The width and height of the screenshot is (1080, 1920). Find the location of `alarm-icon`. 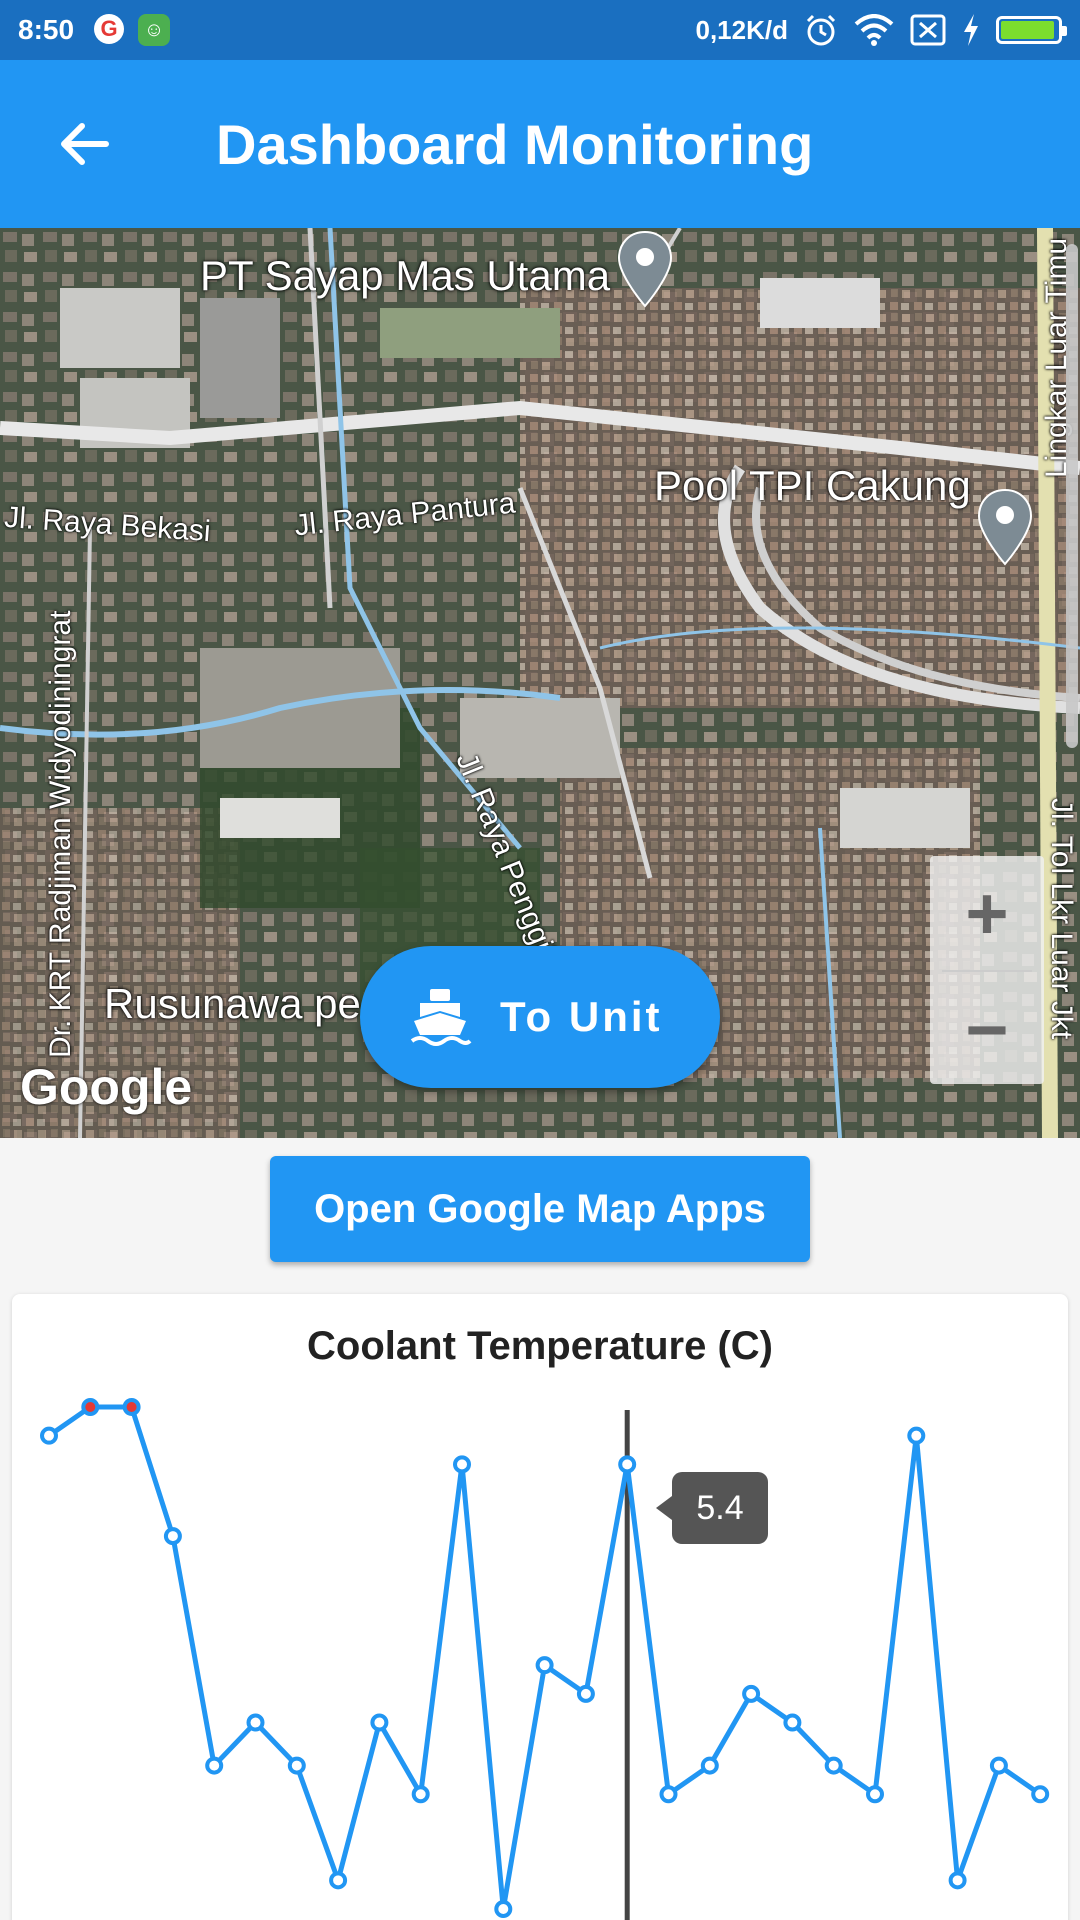

alarm-icon is located at coordinates (821, 30).